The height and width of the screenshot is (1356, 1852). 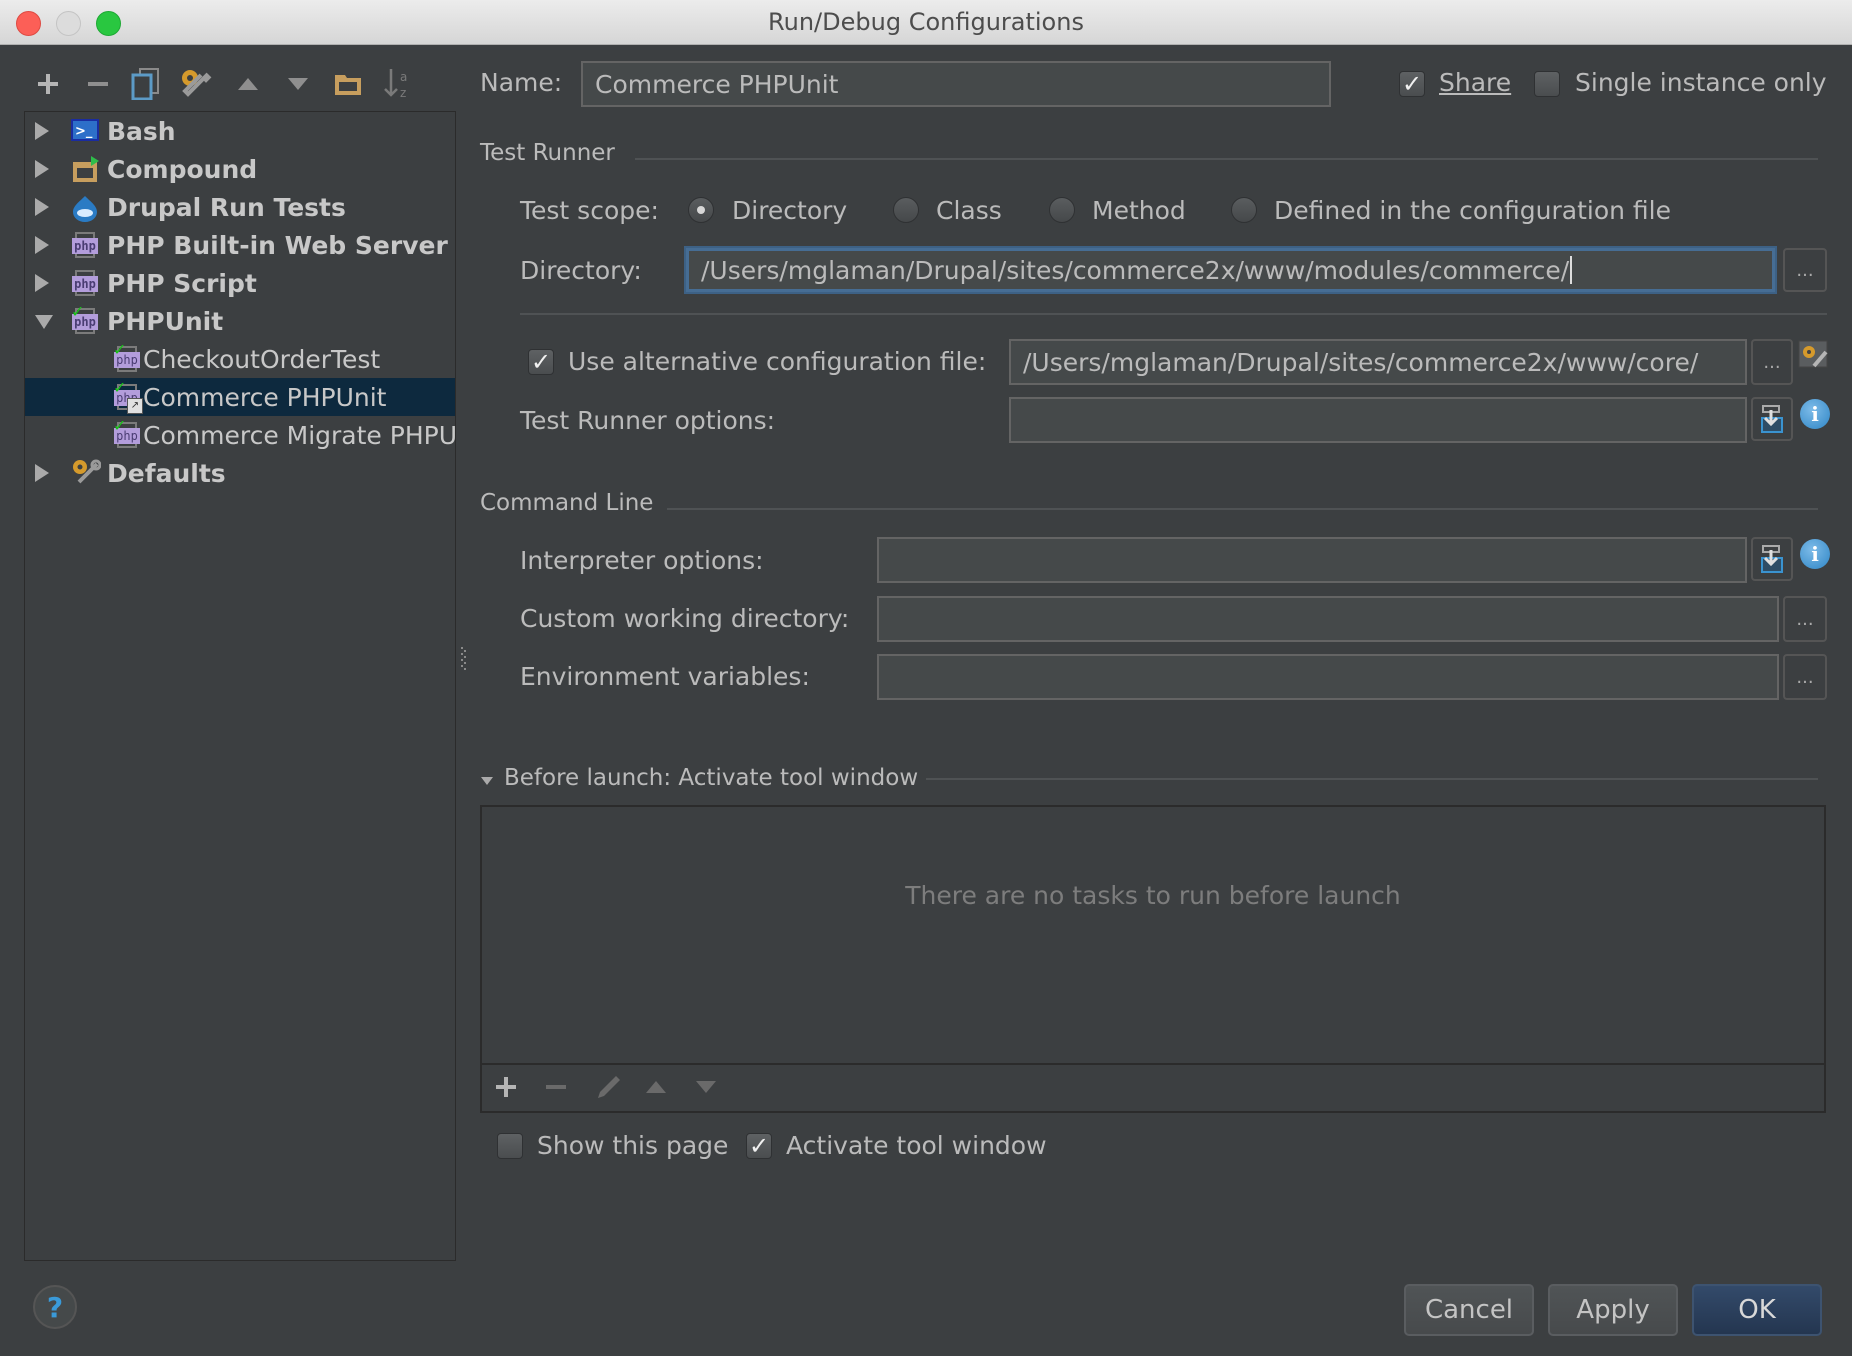 What do you see at coordinates (507, 1088) in the screenshot?
I see `add-task-icon` at bounding box center [507, 1088].